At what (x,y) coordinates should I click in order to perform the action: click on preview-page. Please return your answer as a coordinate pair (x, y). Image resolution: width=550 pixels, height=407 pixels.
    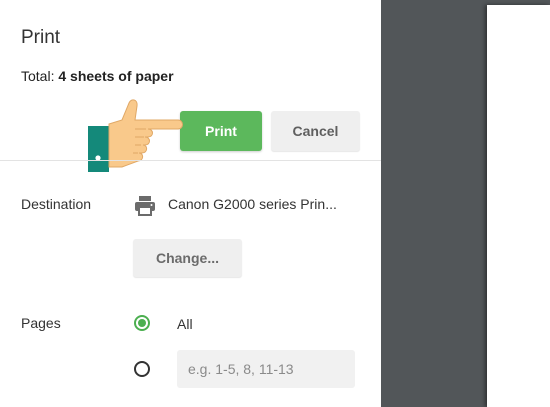
    Looking at the image, I should click on (518, 206).